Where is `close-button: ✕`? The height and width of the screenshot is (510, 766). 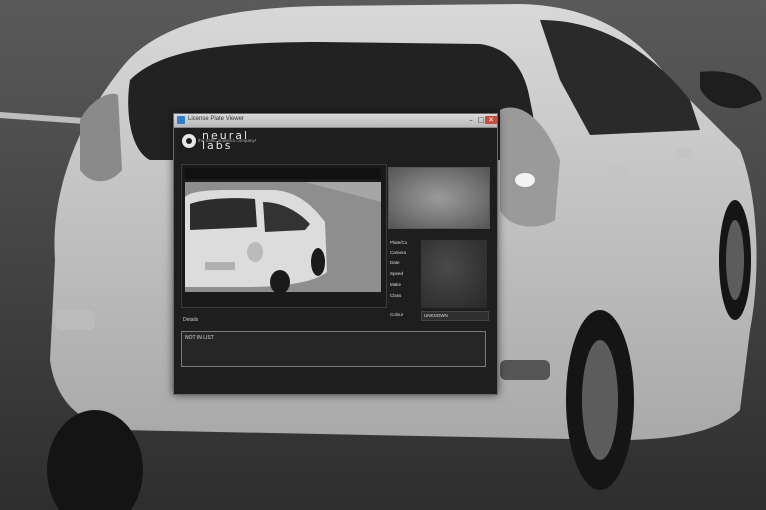
close-button: ✕ is located at coordinates (491, 120).